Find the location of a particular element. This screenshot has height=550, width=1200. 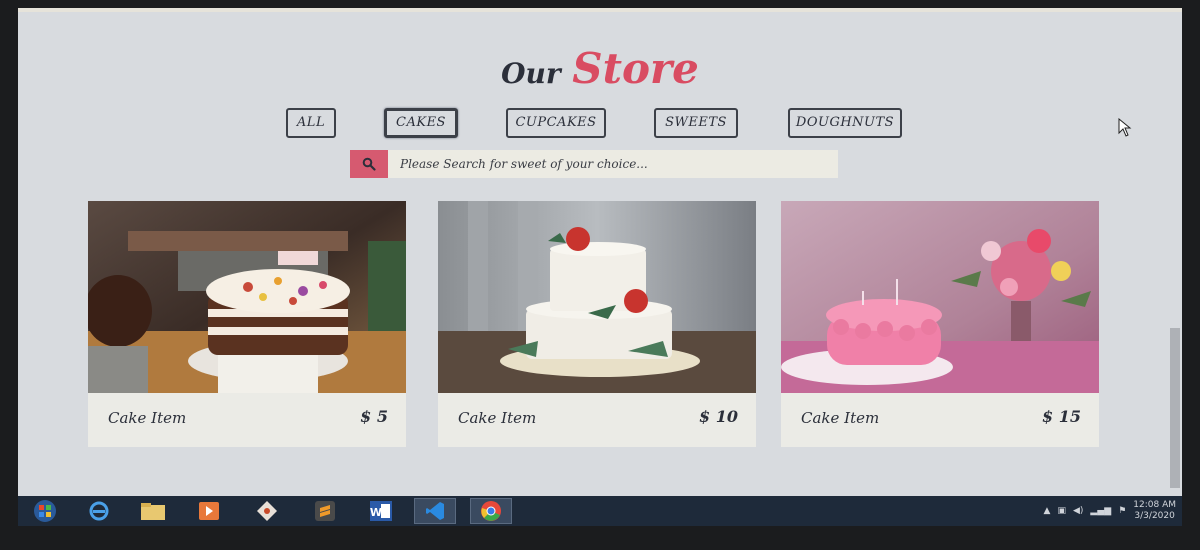

taskbar-vscode is located at coordinates (435, 511).